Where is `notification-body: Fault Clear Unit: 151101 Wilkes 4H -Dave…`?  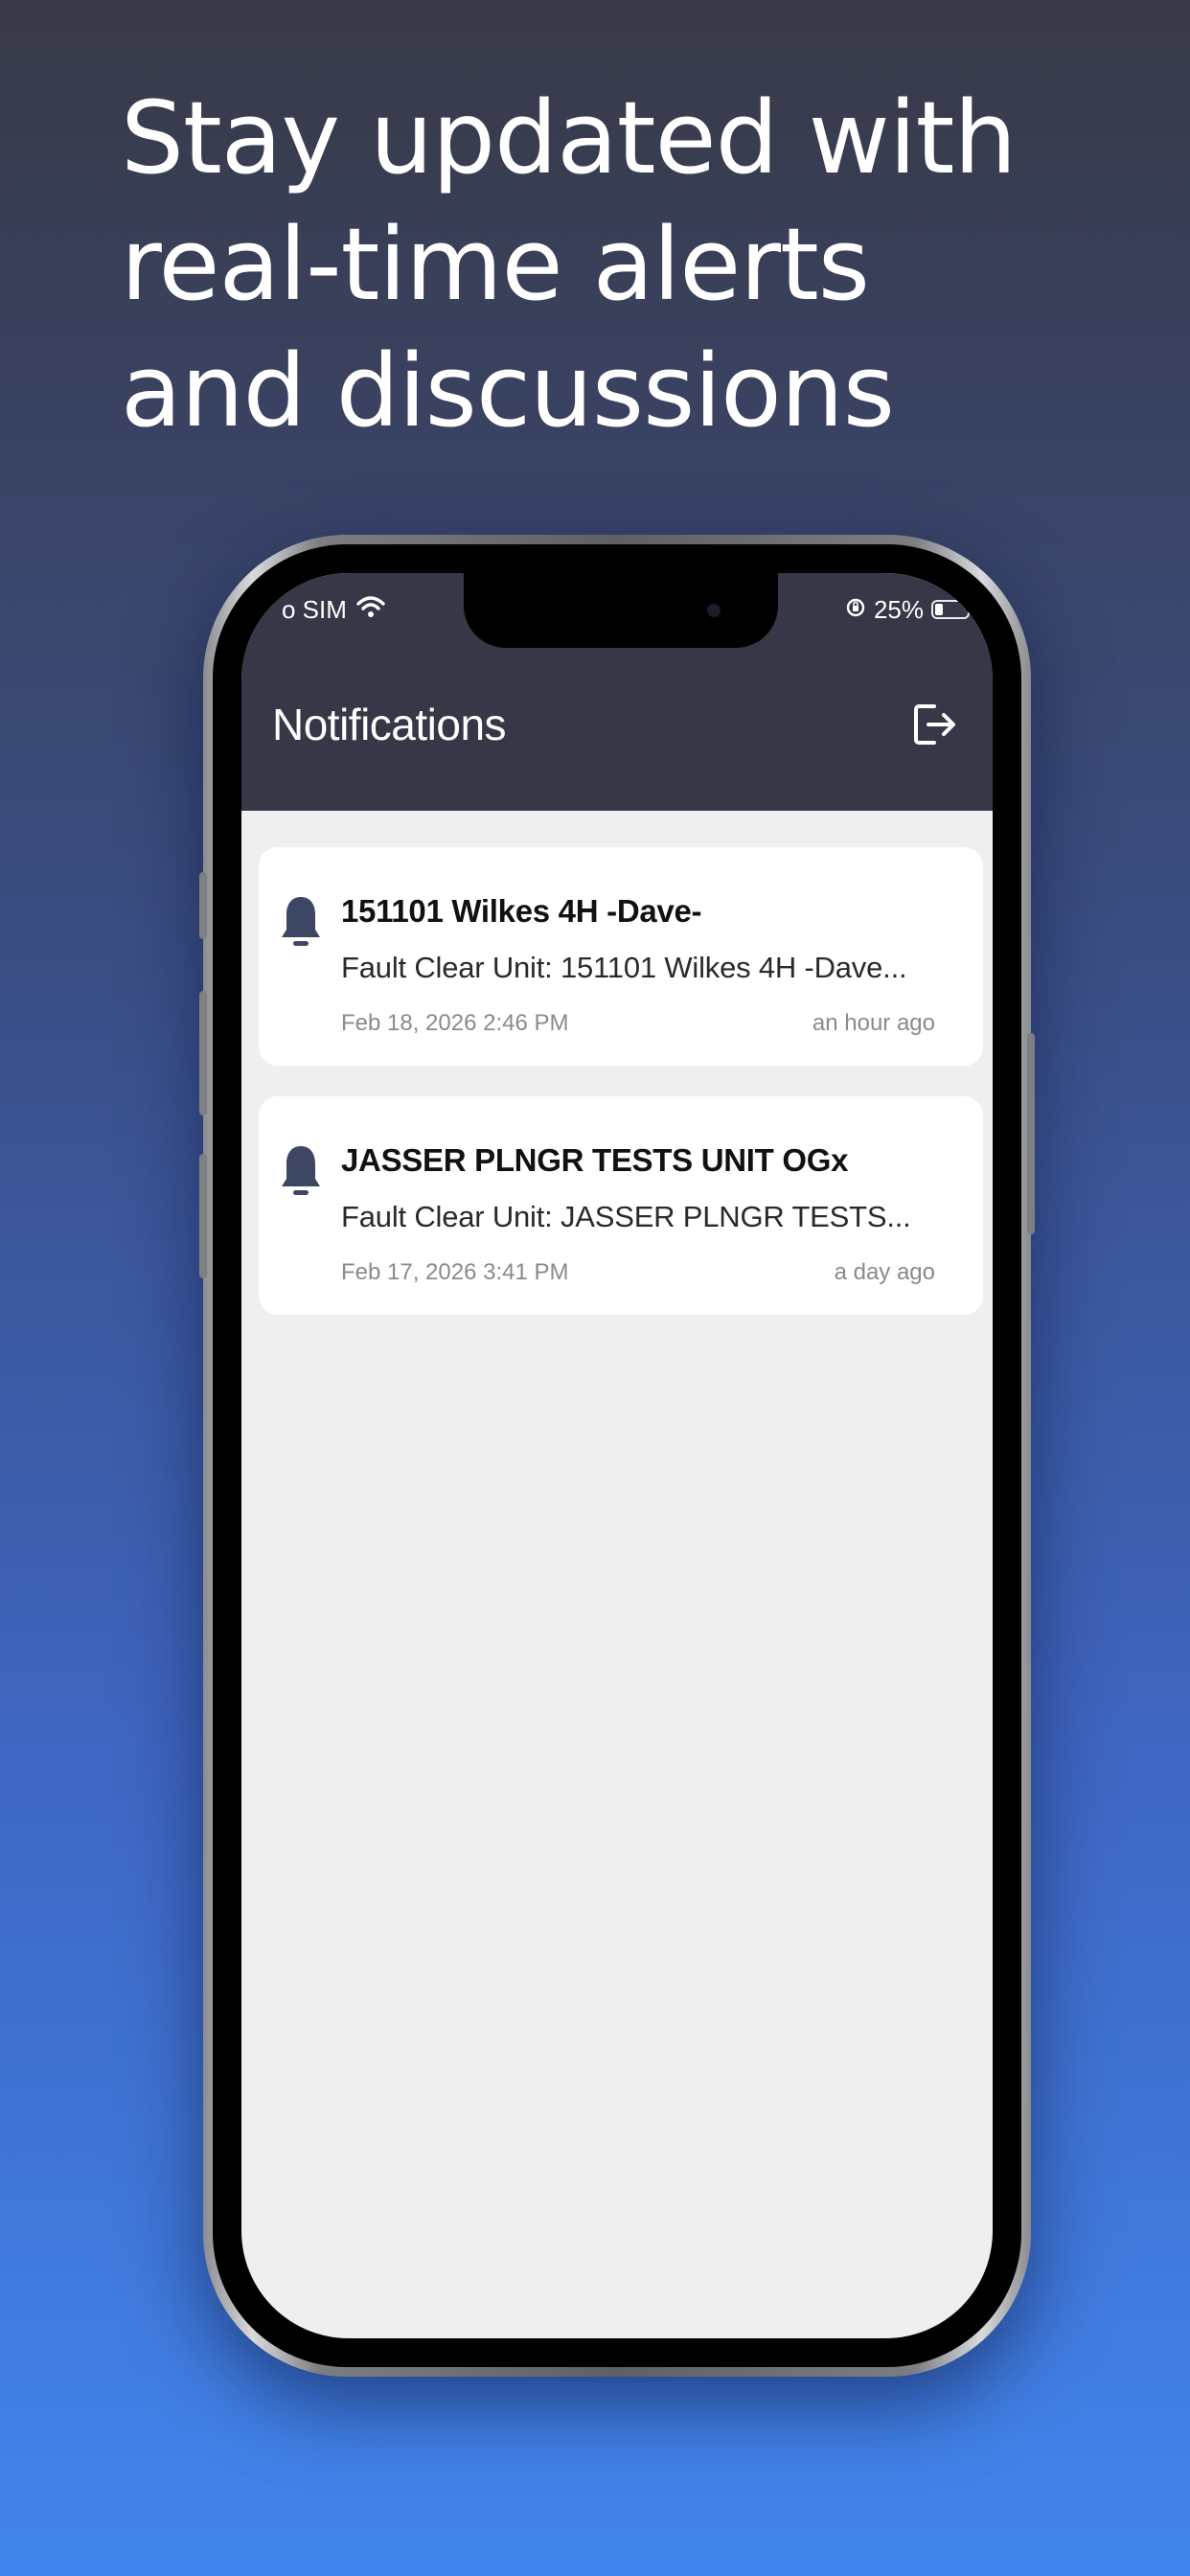 notification-body: Fault Clear Unit: 151101 Wilkes 4H -Dave… is located at coordinates (624, 968).